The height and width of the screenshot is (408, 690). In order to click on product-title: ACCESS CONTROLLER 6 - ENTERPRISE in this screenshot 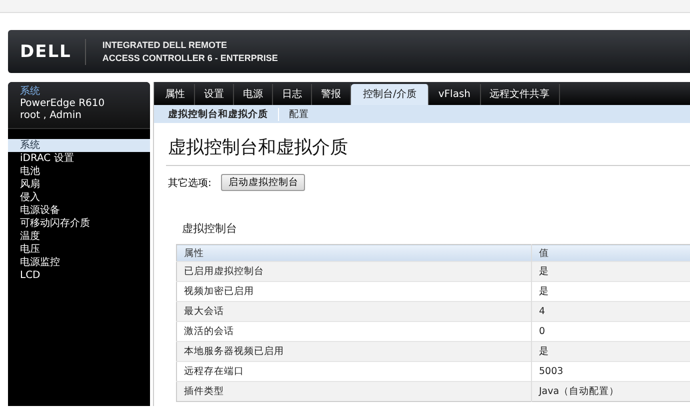, I will do `click(190, 58)`.